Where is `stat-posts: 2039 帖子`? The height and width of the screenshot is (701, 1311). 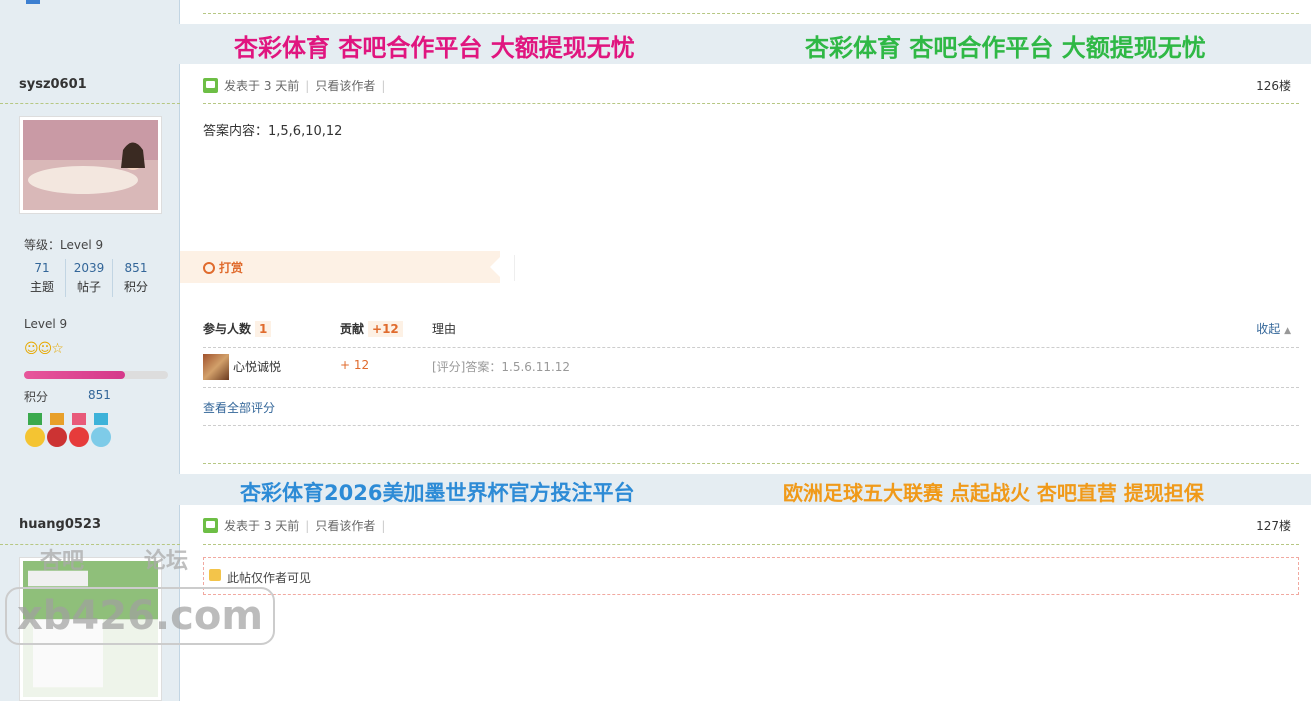
stat-posts: 2039 帖子 is located at coordinates (89, 278).